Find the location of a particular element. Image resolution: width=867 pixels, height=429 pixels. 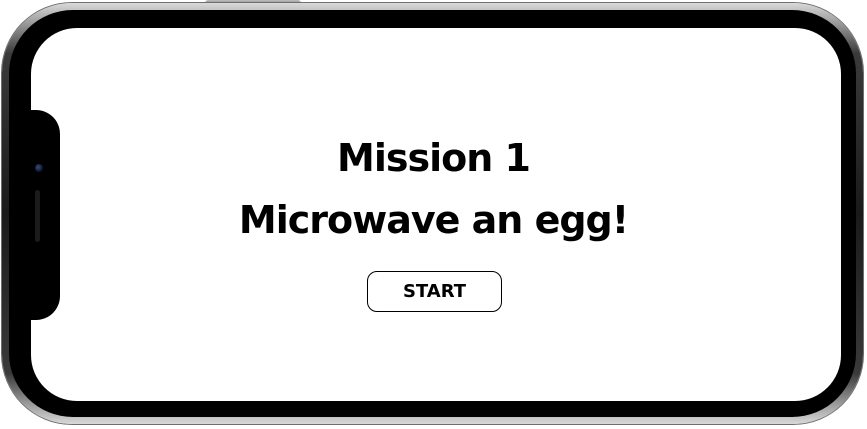

start-button: START is located at coordinates (434, 291).